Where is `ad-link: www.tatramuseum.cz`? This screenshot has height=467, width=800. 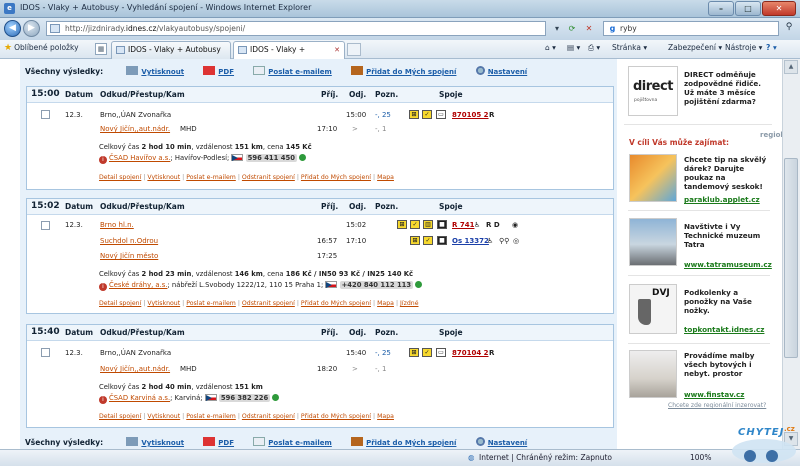 ad-link: www.tatramuseum.cz is located at coordinates (728, 264).